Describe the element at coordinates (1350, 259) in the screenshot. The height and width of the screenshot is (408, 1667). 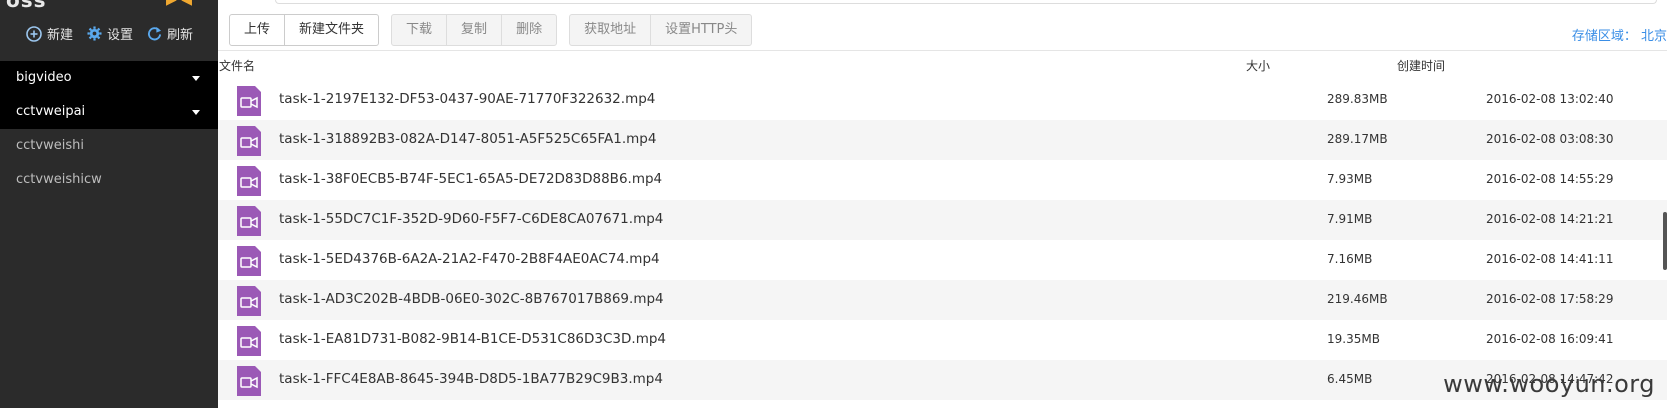
I see `file-size: 7.16MB` at that location.